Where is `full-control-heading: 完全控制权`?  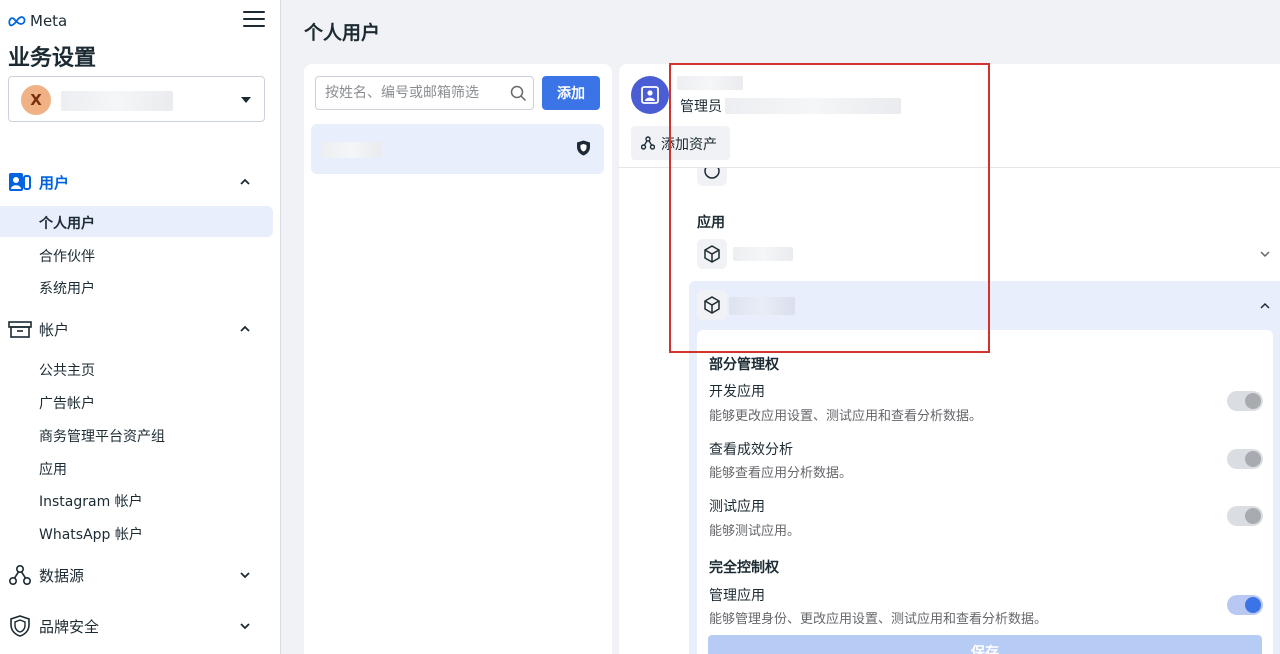
full-control-heading: 完全控制权 is located at coordinates (744, 568).